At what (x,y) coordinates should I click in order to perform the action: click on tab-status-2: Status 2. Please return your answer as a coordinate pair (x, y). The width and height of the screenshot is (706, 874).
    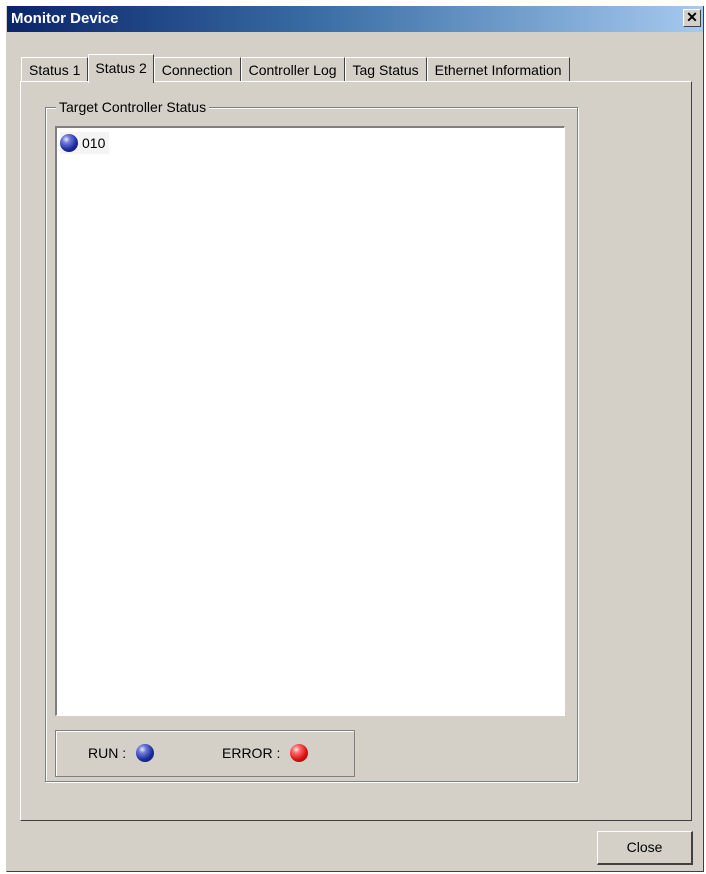
    Looking at the image, I should click on (121, 68).